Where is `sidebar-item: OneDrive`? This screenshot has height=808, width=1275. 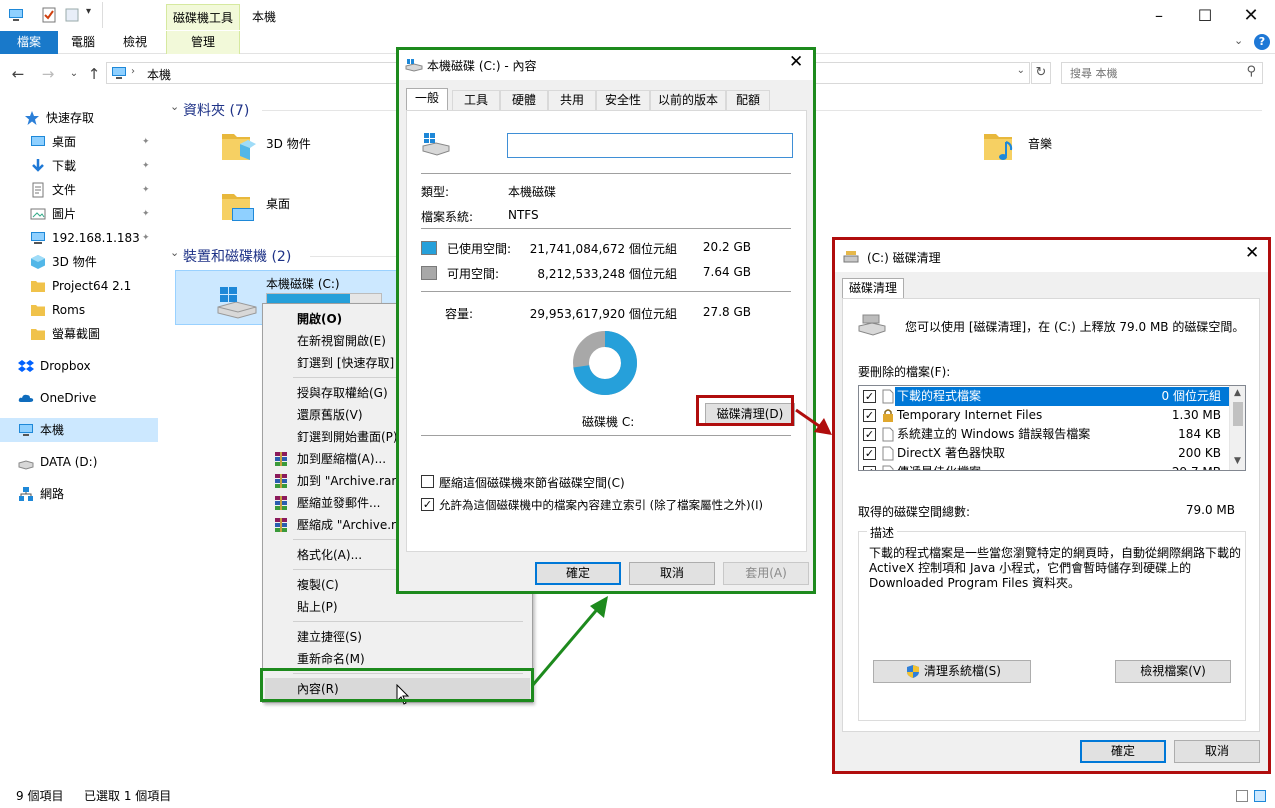
sidebar-item: OneDrive is located at coordinates (79, 398).